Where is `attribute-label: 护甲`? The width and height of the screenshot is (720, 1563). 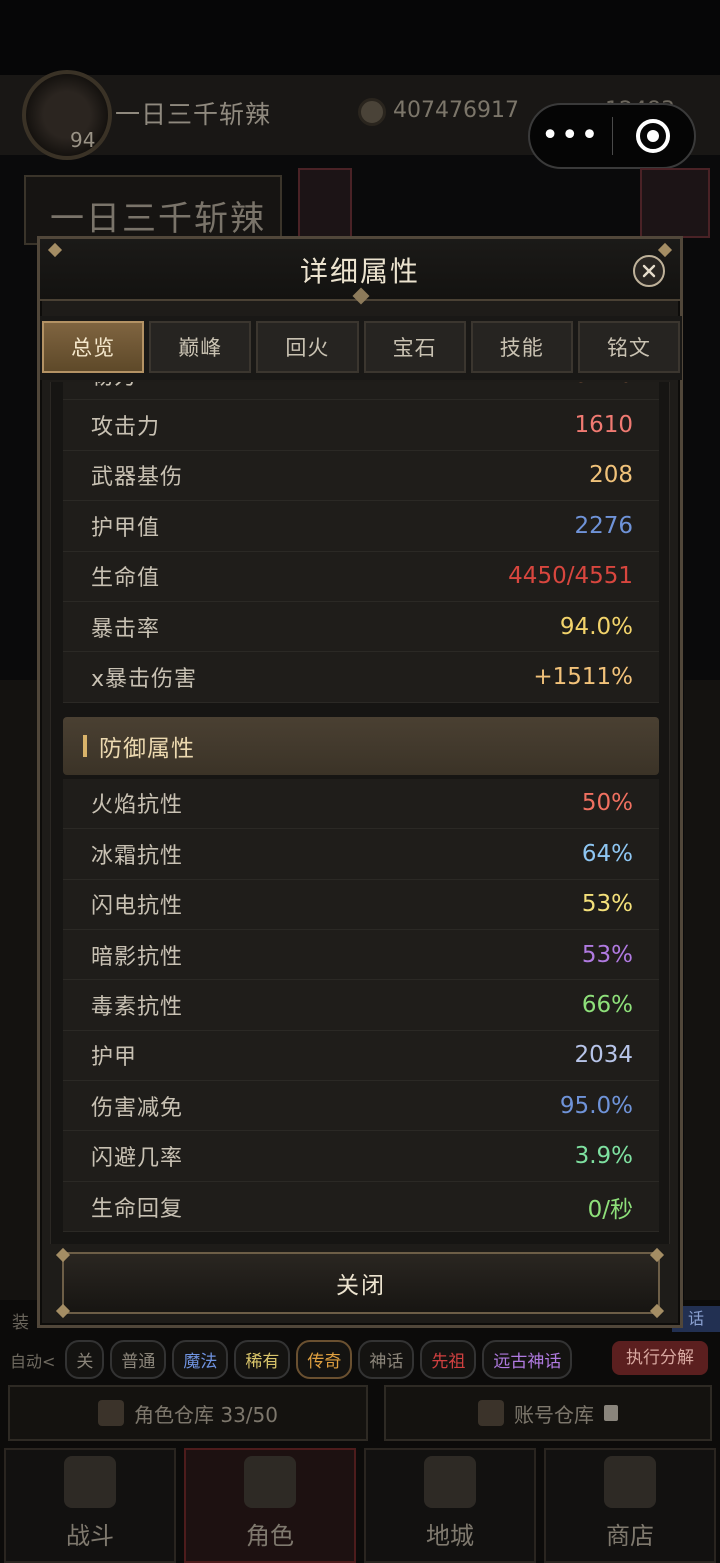 attribute-label: 护甲 is located at coordinates (114, 1058).